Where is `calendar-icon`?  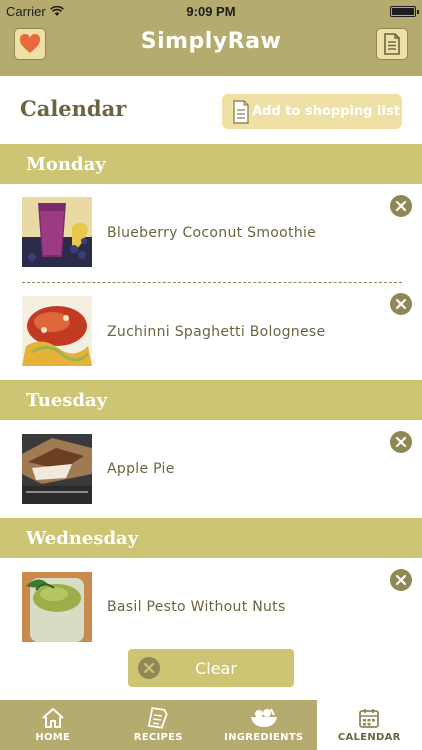 calendar-icon is located at coordinates (369, 718).